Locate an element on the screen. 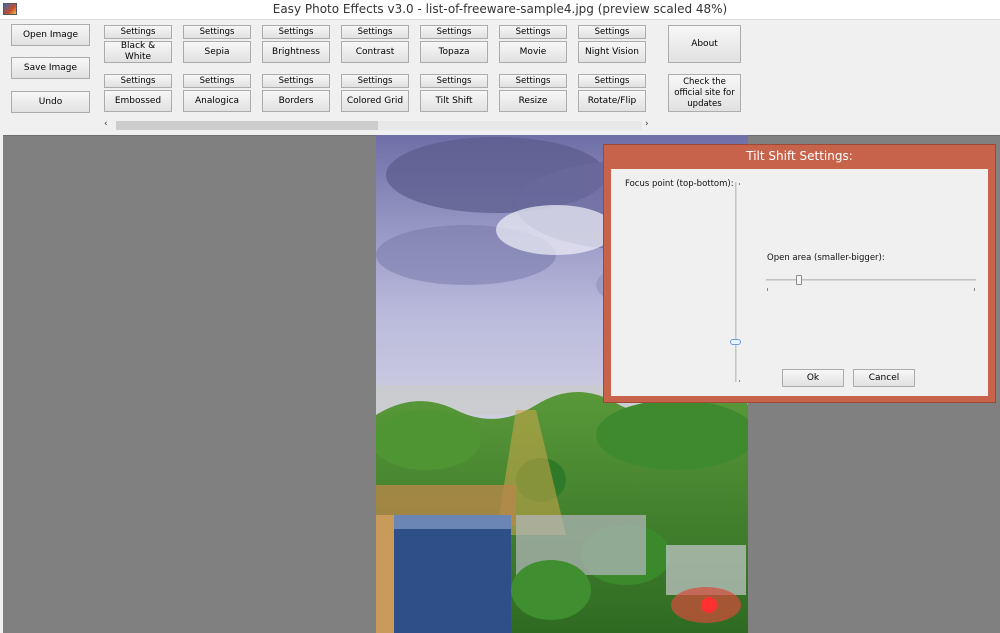 Image resolution: width=1000 pixels, height=633 pixels. about-button: About is located at coordinates (704, 44).